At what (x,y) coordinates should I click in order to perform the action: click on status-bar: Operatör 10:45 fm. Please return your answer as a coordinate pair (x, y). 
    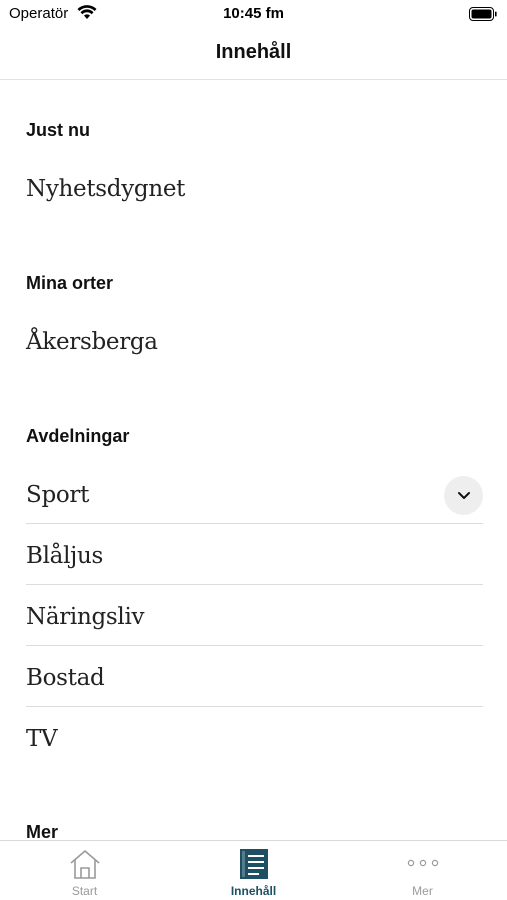
    Looking at the image, I should click on (253, 15).